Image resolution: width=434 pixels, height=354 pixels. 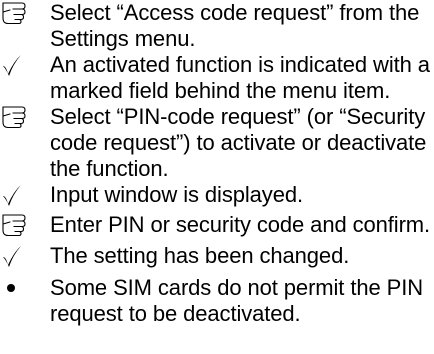 I want to click on step-text: The setting has been changed., so click(x=200, y=255).